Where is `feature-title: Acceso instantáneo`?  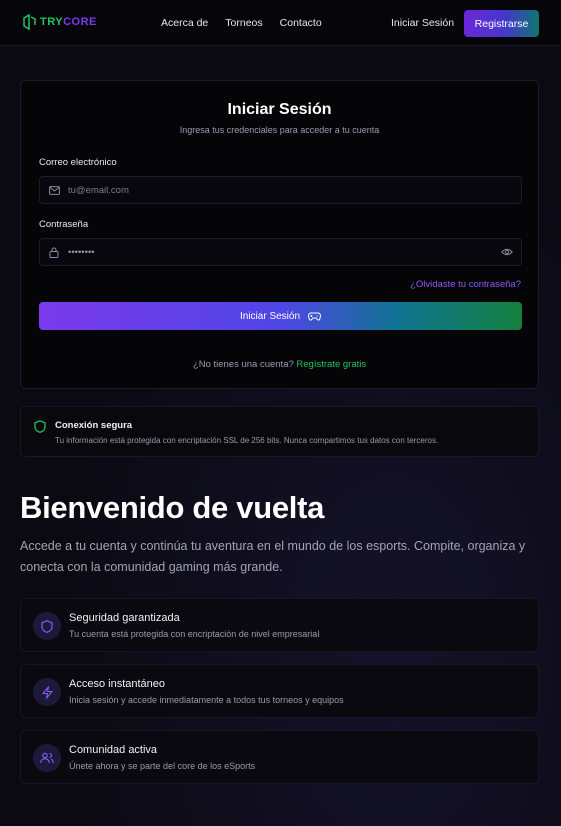 feature-title: Acceso instantáneo is located at coordinates (117, 684).